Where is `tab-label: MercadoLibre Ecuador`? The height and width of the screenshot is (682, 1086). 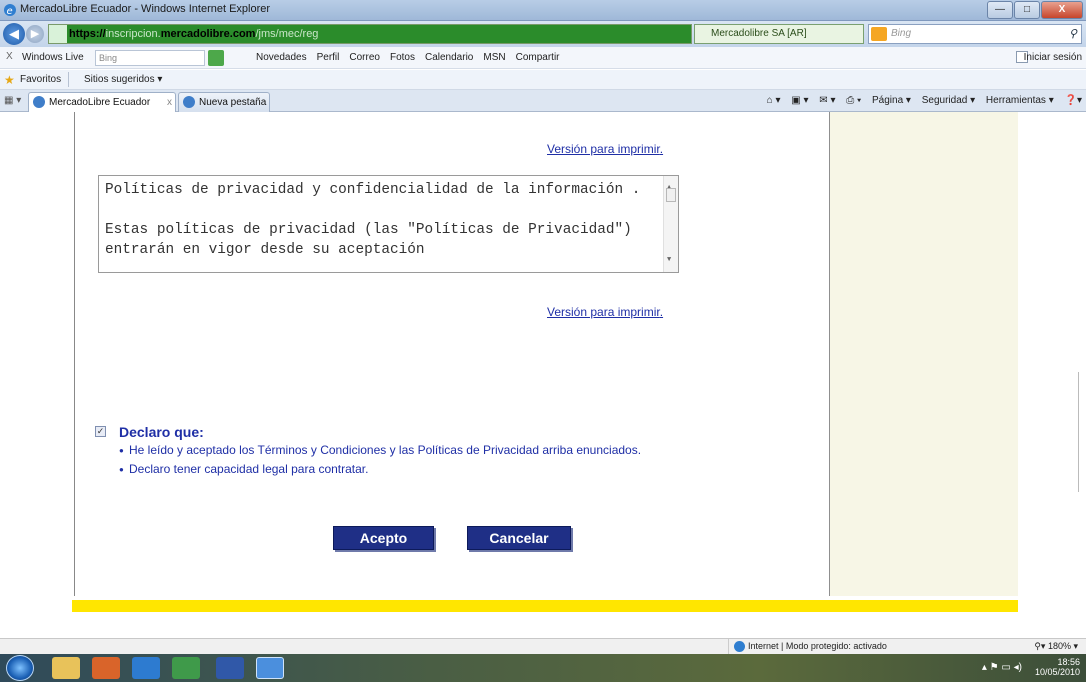
tab-label: MercadoLibre Ecuador is located at coordinates (100, 102).